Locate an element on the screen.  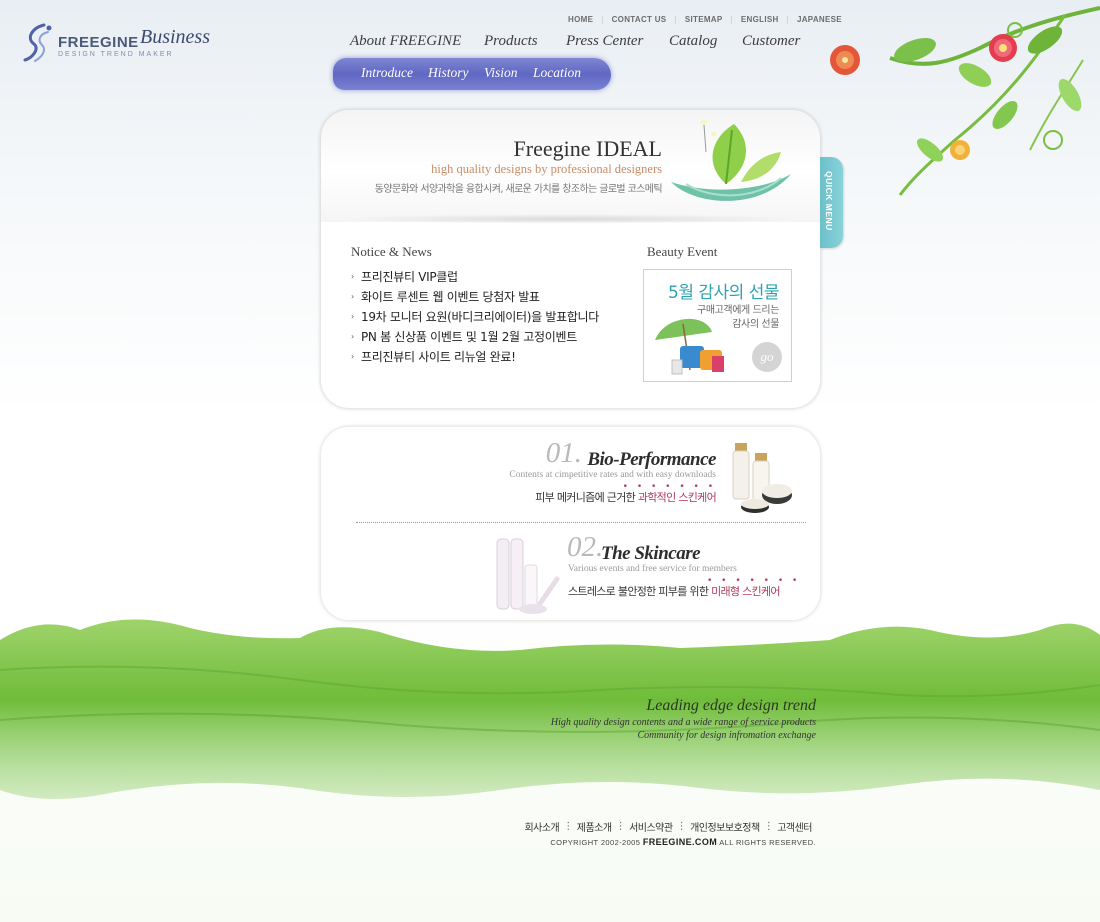
nav-customer: Customer is located at coordinates (771, 41).